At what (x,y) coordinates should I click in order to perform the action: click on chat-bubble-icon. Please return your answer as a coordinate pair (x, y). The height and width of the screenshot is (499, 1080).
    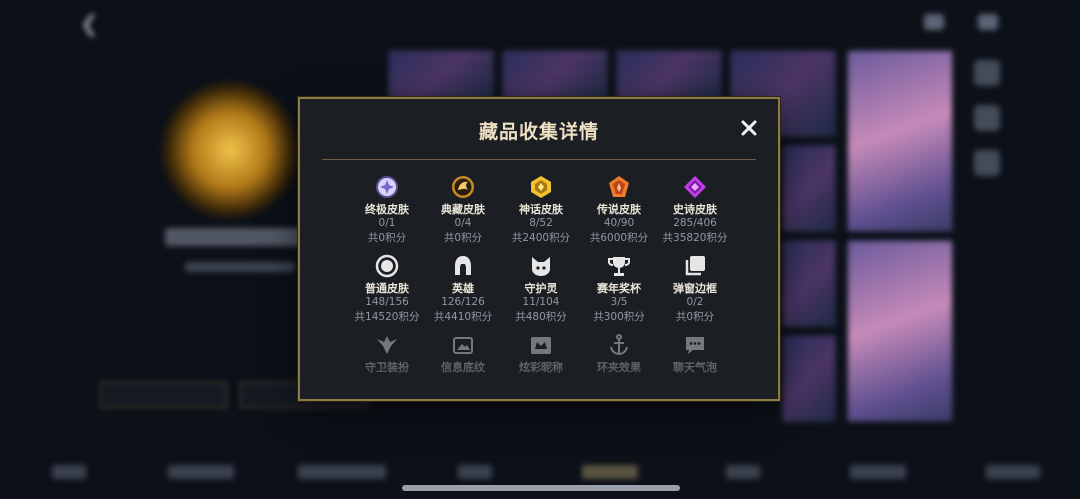
    Looking at the image, I should click on (695, 345).